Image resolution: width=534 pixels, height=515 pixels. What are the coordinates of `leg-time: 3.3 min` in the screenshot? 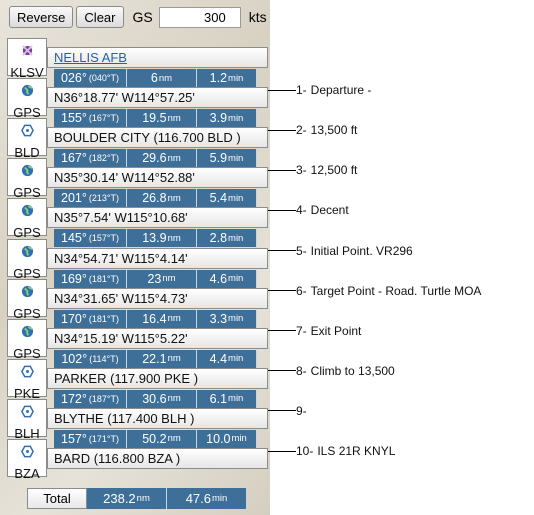 It's located at (227, 318).